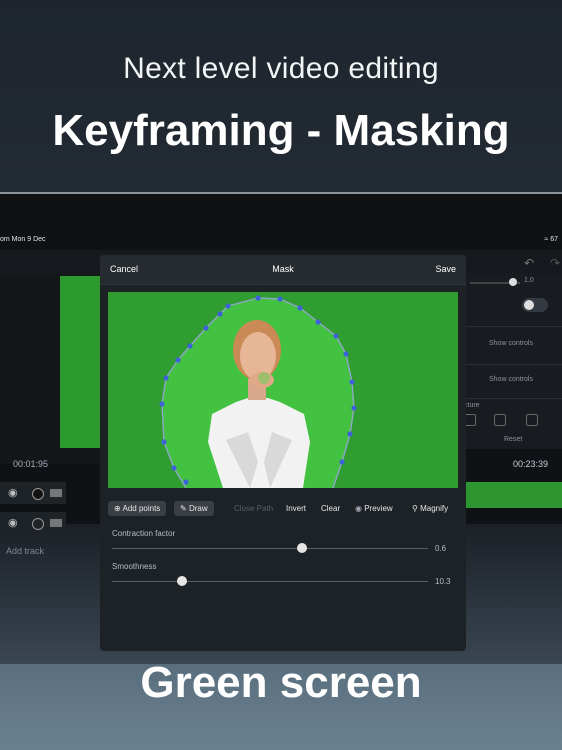 The height and width of the screenshot is (750, 562). I want to click on undo-icon: ↶, so click(529, 263).